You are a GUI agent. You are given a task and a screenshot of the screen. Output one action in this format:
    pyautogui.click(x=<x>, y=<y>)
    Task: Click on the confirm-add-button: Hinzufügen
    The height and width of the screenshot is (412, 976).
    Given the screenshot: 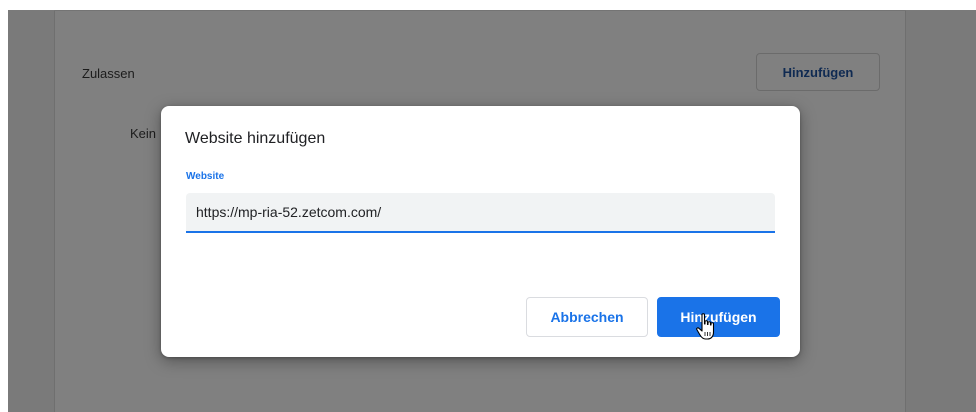 What is the action you would take?
    pyautogui.click(x=718, y=317)
    